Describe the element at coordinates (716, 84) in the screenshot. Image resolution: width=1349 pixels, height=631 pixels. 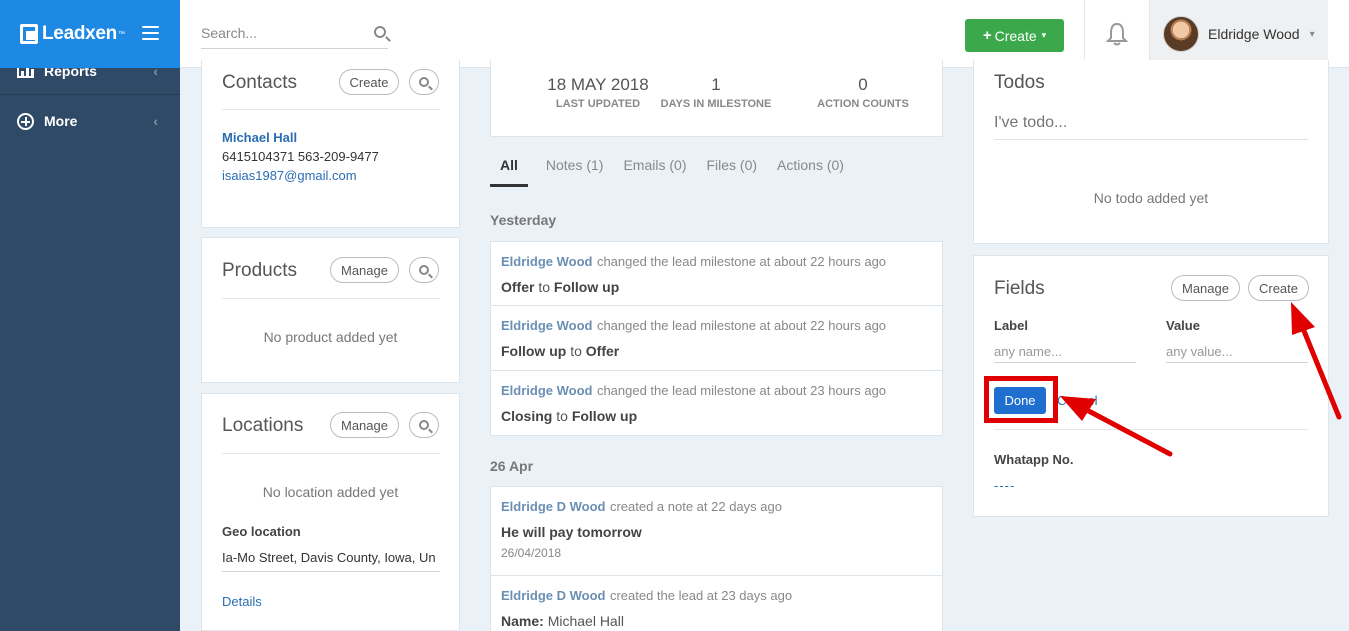
I see `stat-value: 1` at that location.